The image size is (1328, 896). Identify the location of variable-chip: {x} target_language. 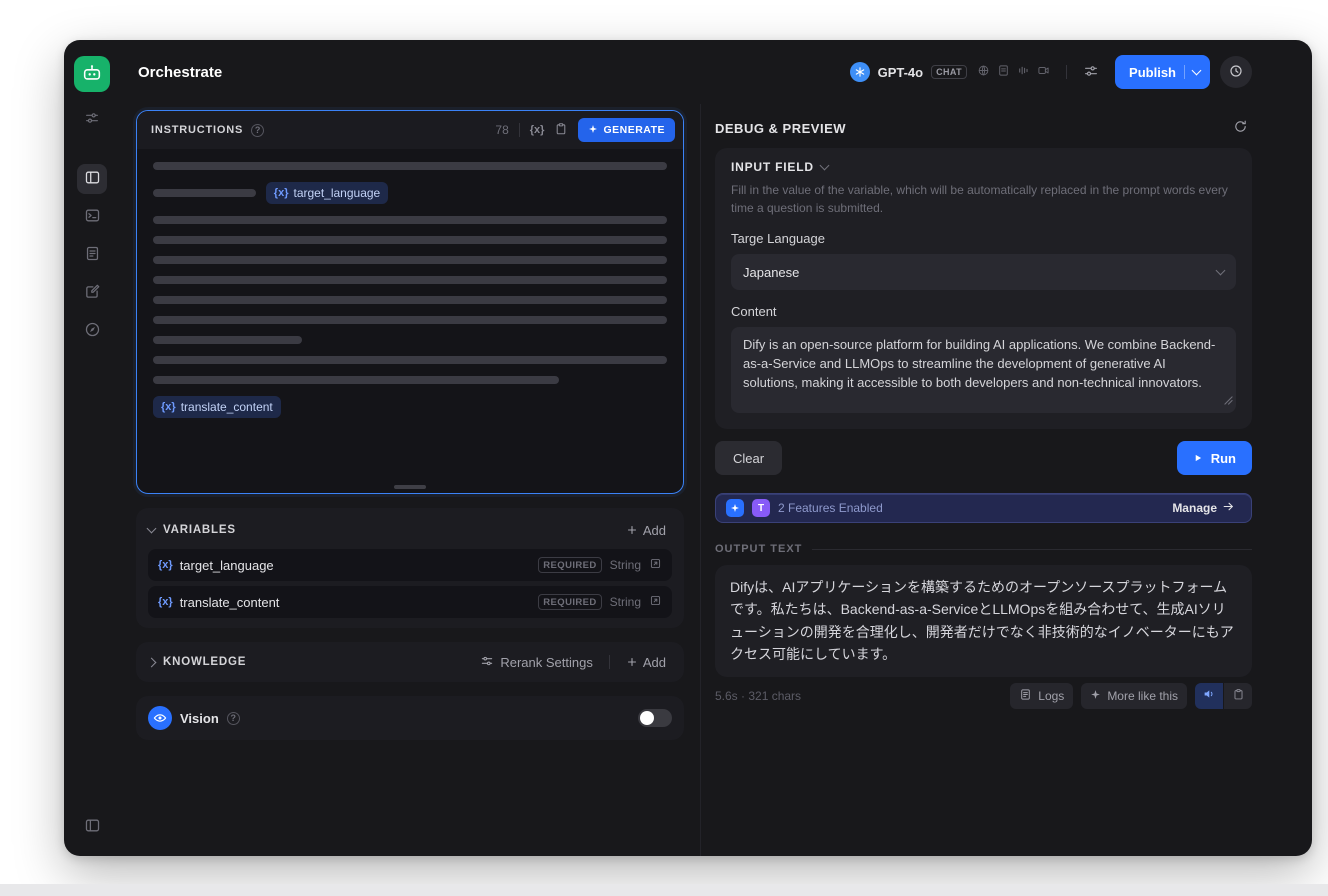
(327, 193).